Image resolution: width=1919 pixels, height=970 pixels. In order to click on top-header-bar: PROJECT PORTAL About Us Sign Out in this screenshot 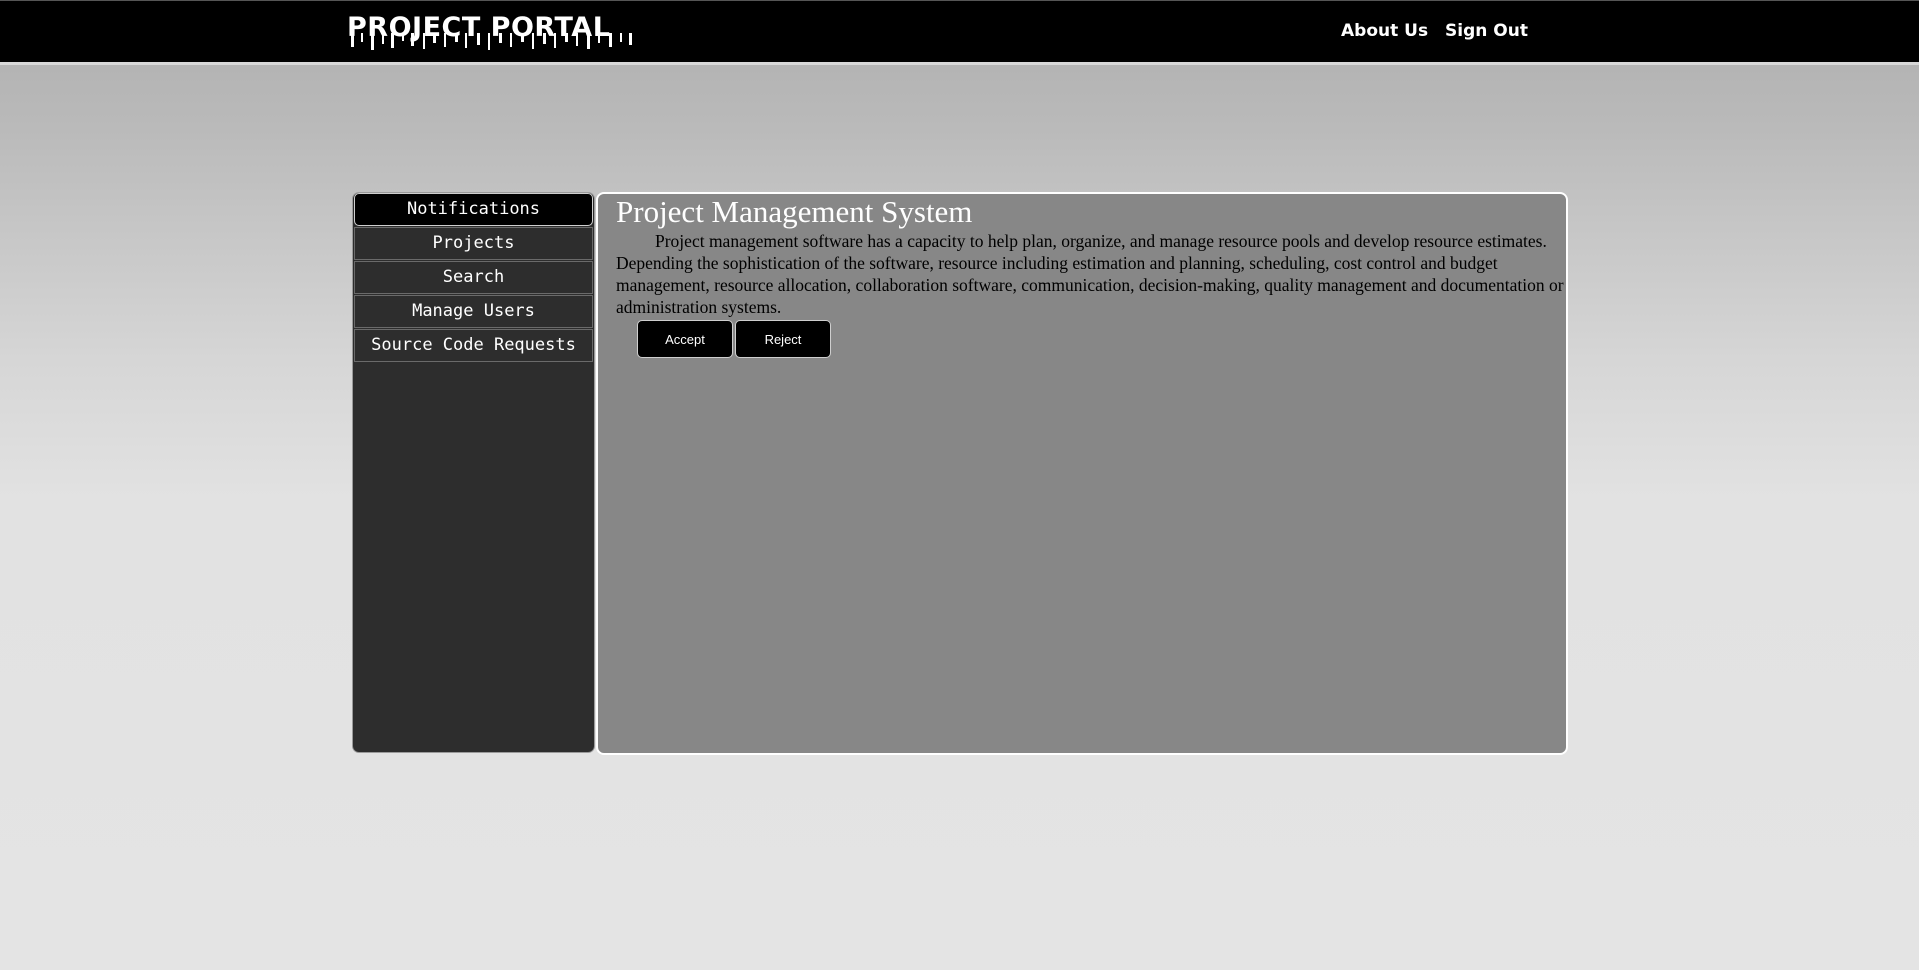, I will do `click(959, 32)`.